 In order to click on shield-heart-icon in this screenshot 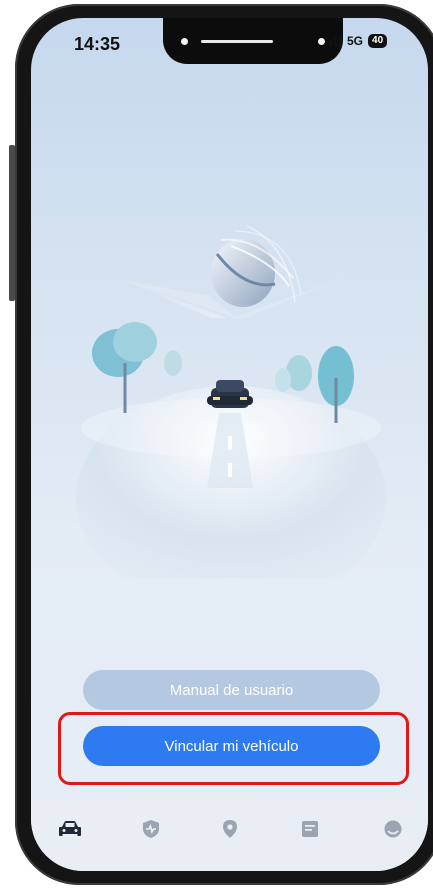, I will do `click(151, 829)`.